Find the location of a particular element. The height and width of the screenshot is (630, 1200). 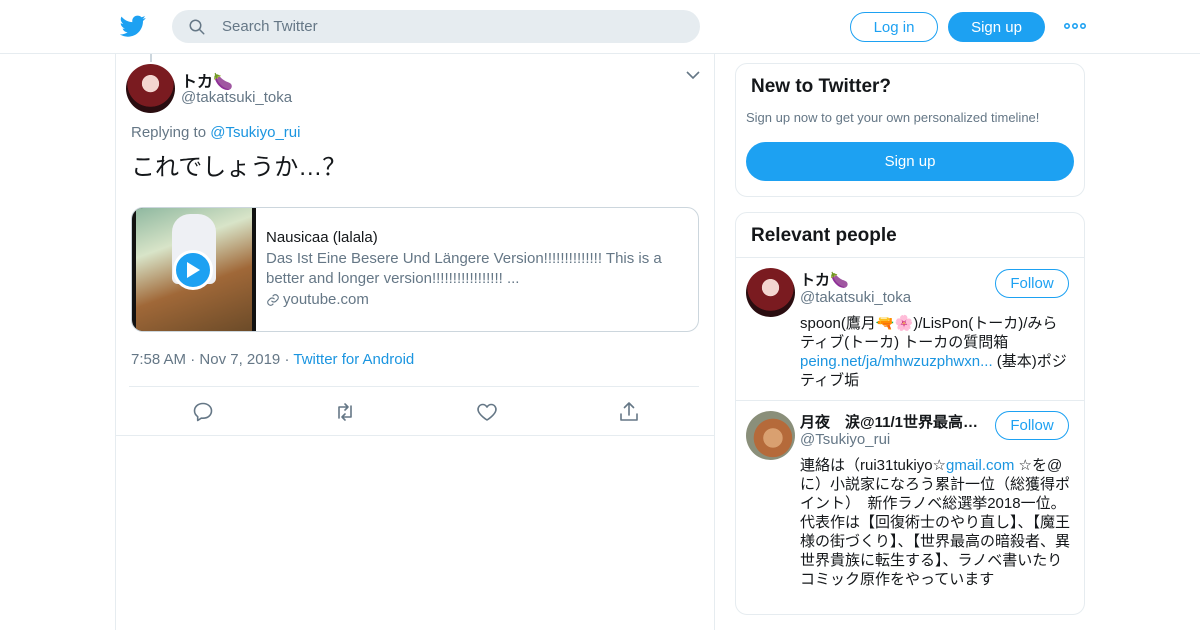

author-handle: @takatsuki_toka is located at coordinates (236, 97).